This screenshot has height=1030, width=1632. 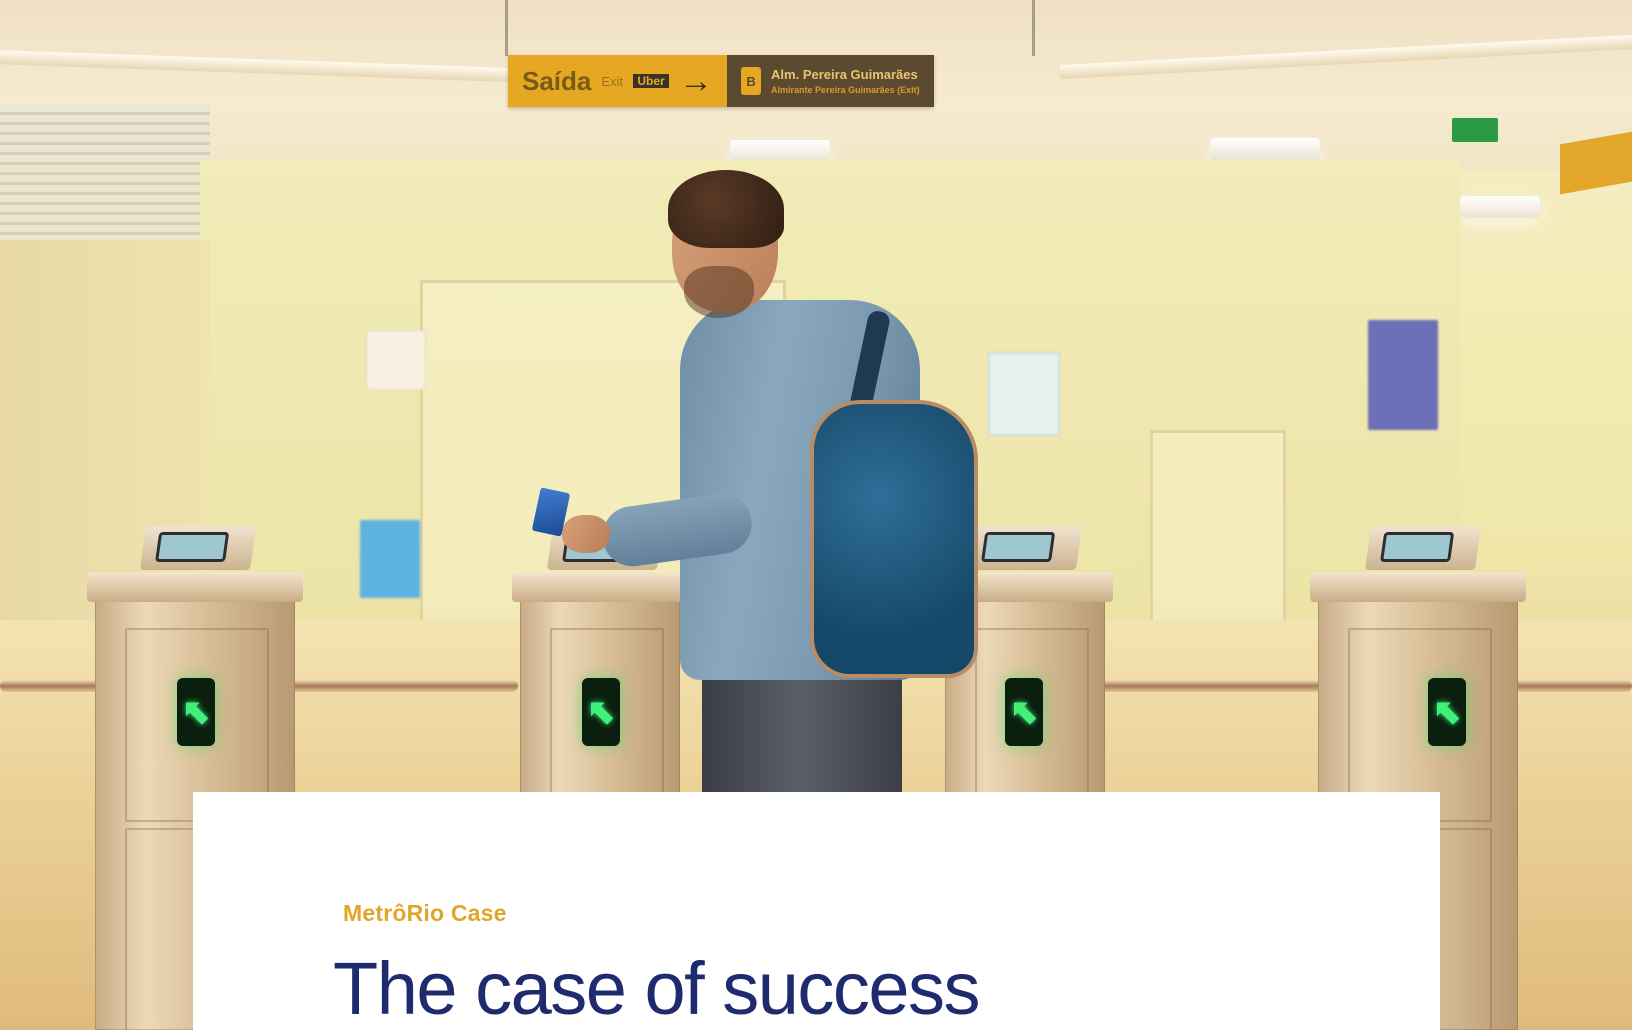 What do you see at coordinates (557, 80) in the screenshot?
I see `exit-word: Saída` at bounding box center [557, 80].